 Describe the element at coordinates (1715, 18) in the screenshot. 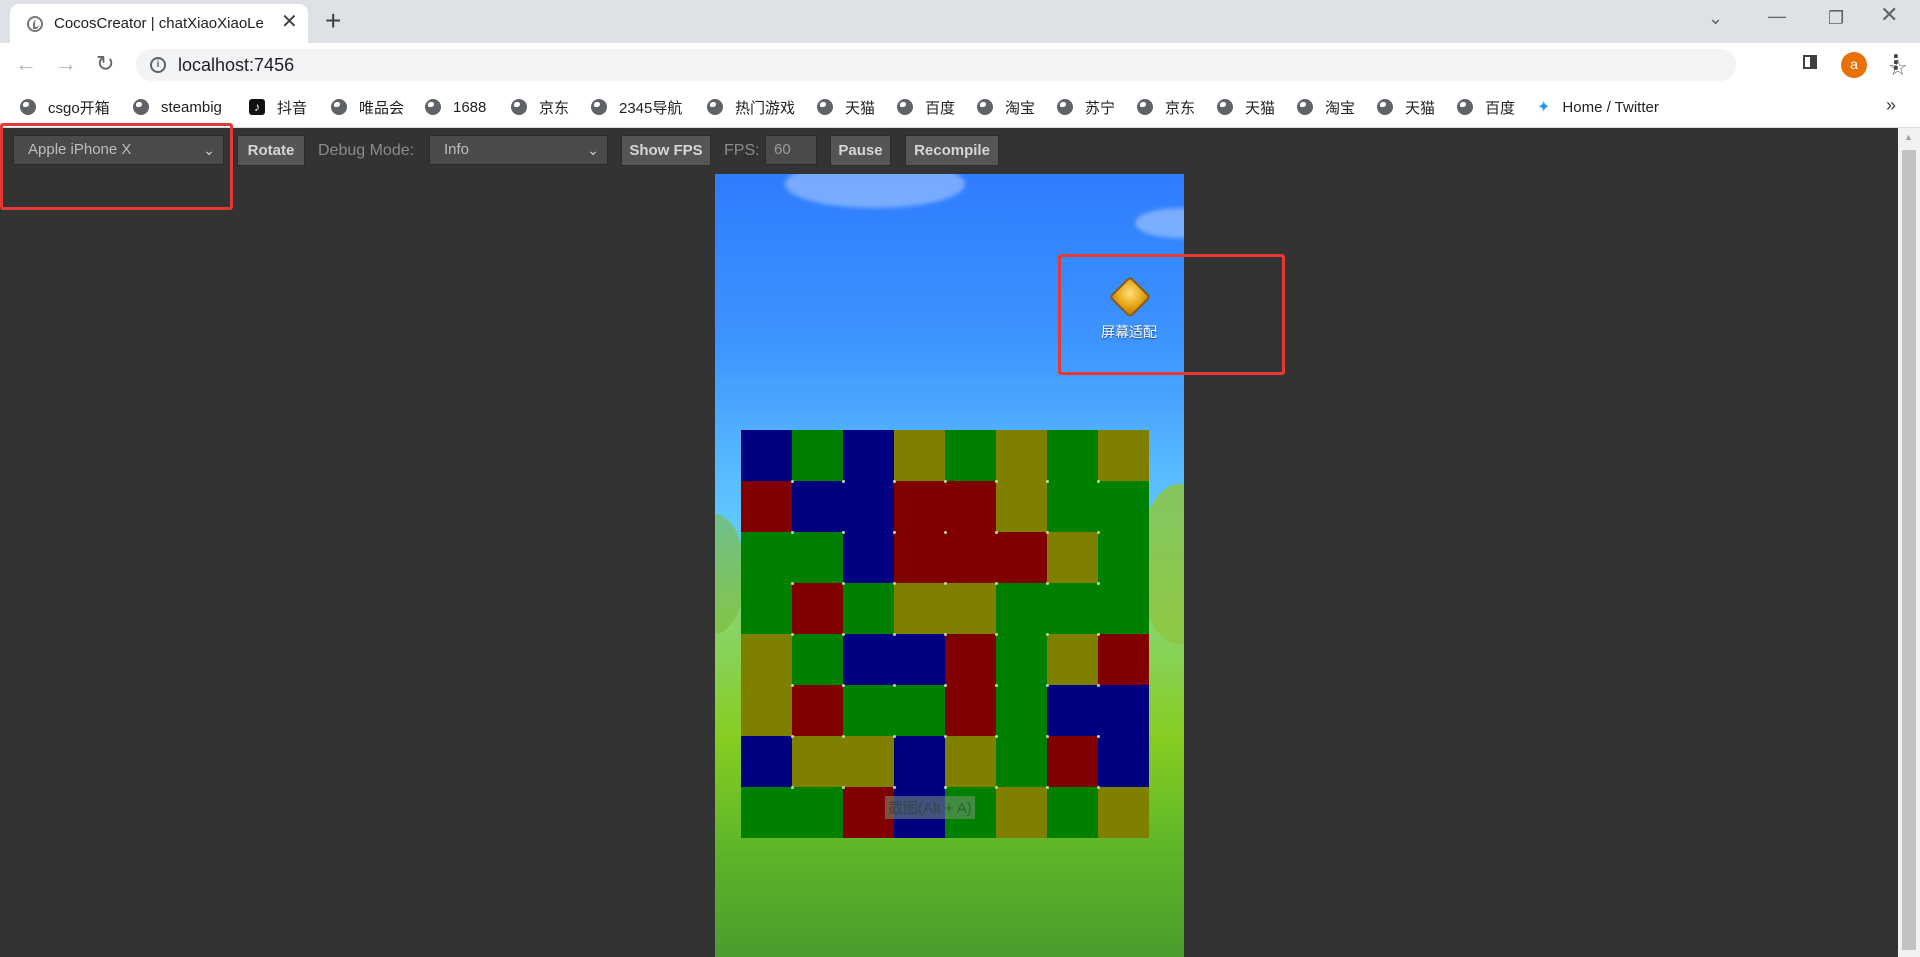

I see `tab-search-chevron-icon: ⌄` at that location.